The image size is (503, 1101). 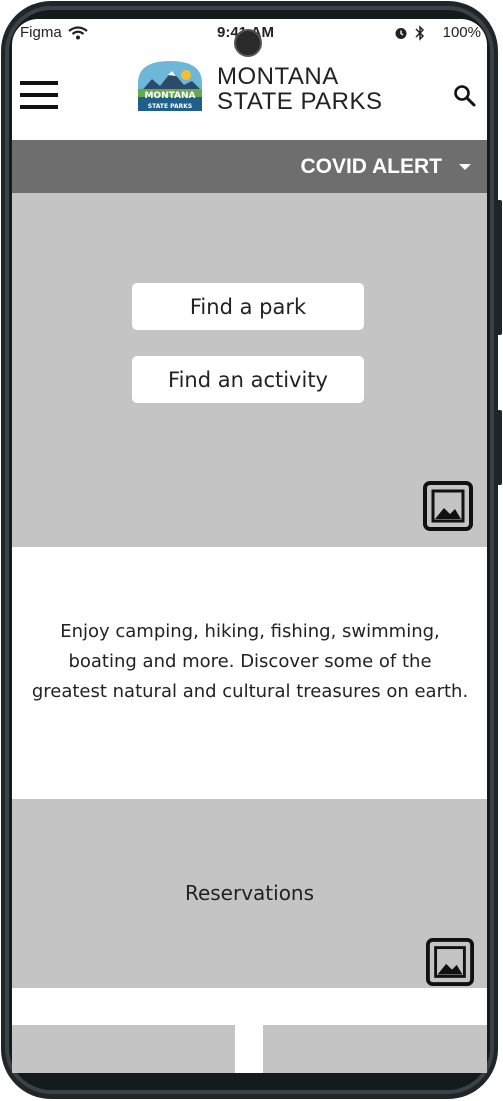 I want to click on covid-alert-label: COVID ALERT, so click(x=371, y=166).